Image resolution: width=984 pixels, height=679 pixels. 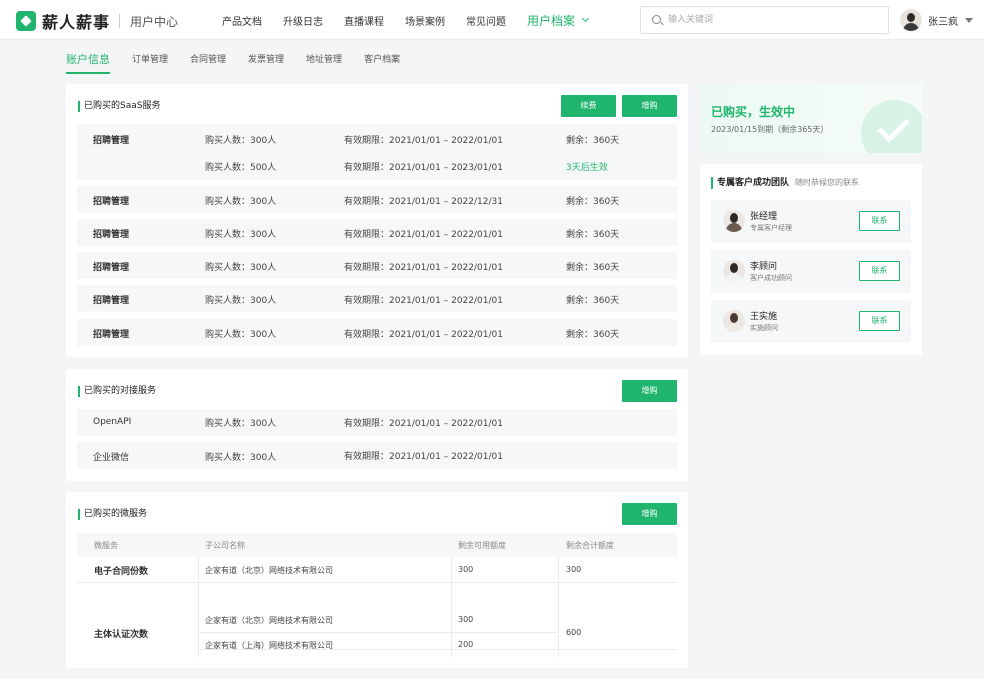 What do you see at coordinates (764, 317) in the screenshot?
I see `member-name: 王实施` at bounding box center [764, 317].